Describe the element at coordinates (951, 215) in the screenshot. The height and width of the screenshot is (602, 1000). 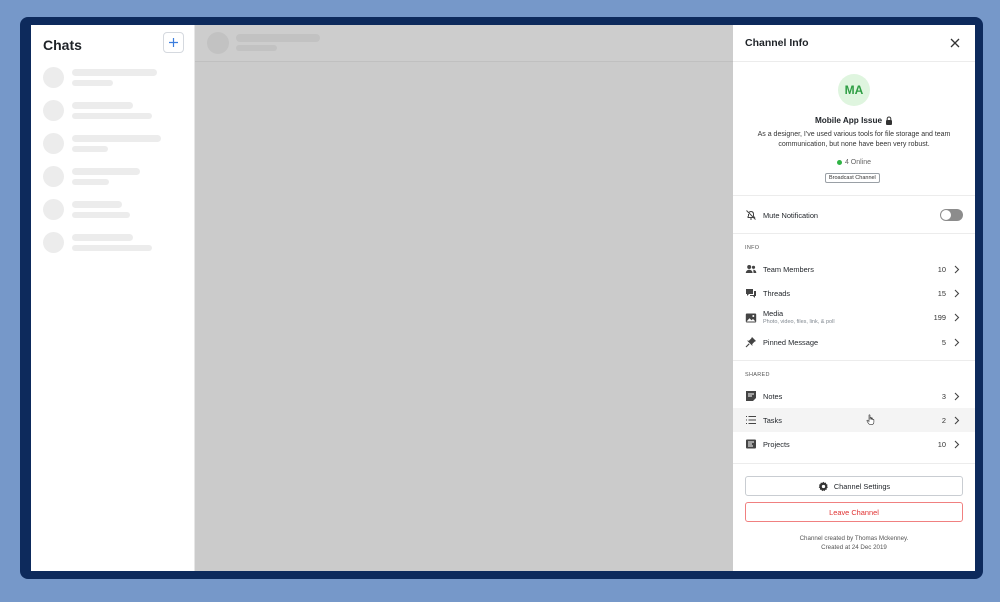
I see `mute-toggle` at that location.